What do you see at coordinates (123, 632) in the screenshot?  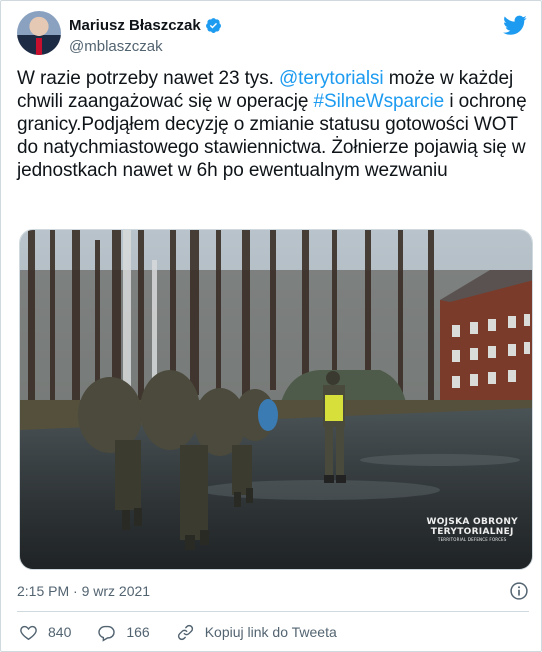 I see `reply-button: 166` at bounding box center [123, 632].